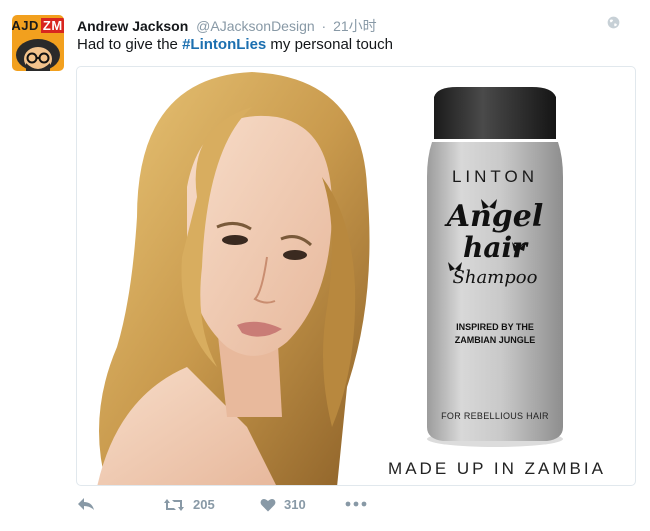  What do you see at coordinates (283, 504) in the screenshot?
I see `like-button: 310` at bounding box center [283, 504].